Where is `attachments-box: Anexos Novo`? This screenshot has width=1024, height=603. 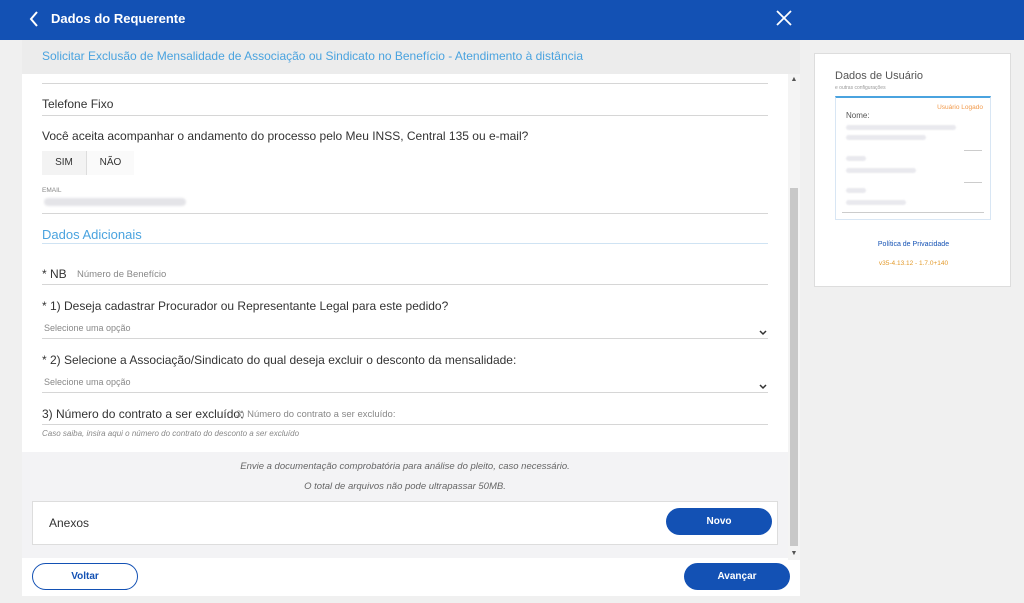 attachments-box: Anexos Novo is located at coordinates (405, 523).